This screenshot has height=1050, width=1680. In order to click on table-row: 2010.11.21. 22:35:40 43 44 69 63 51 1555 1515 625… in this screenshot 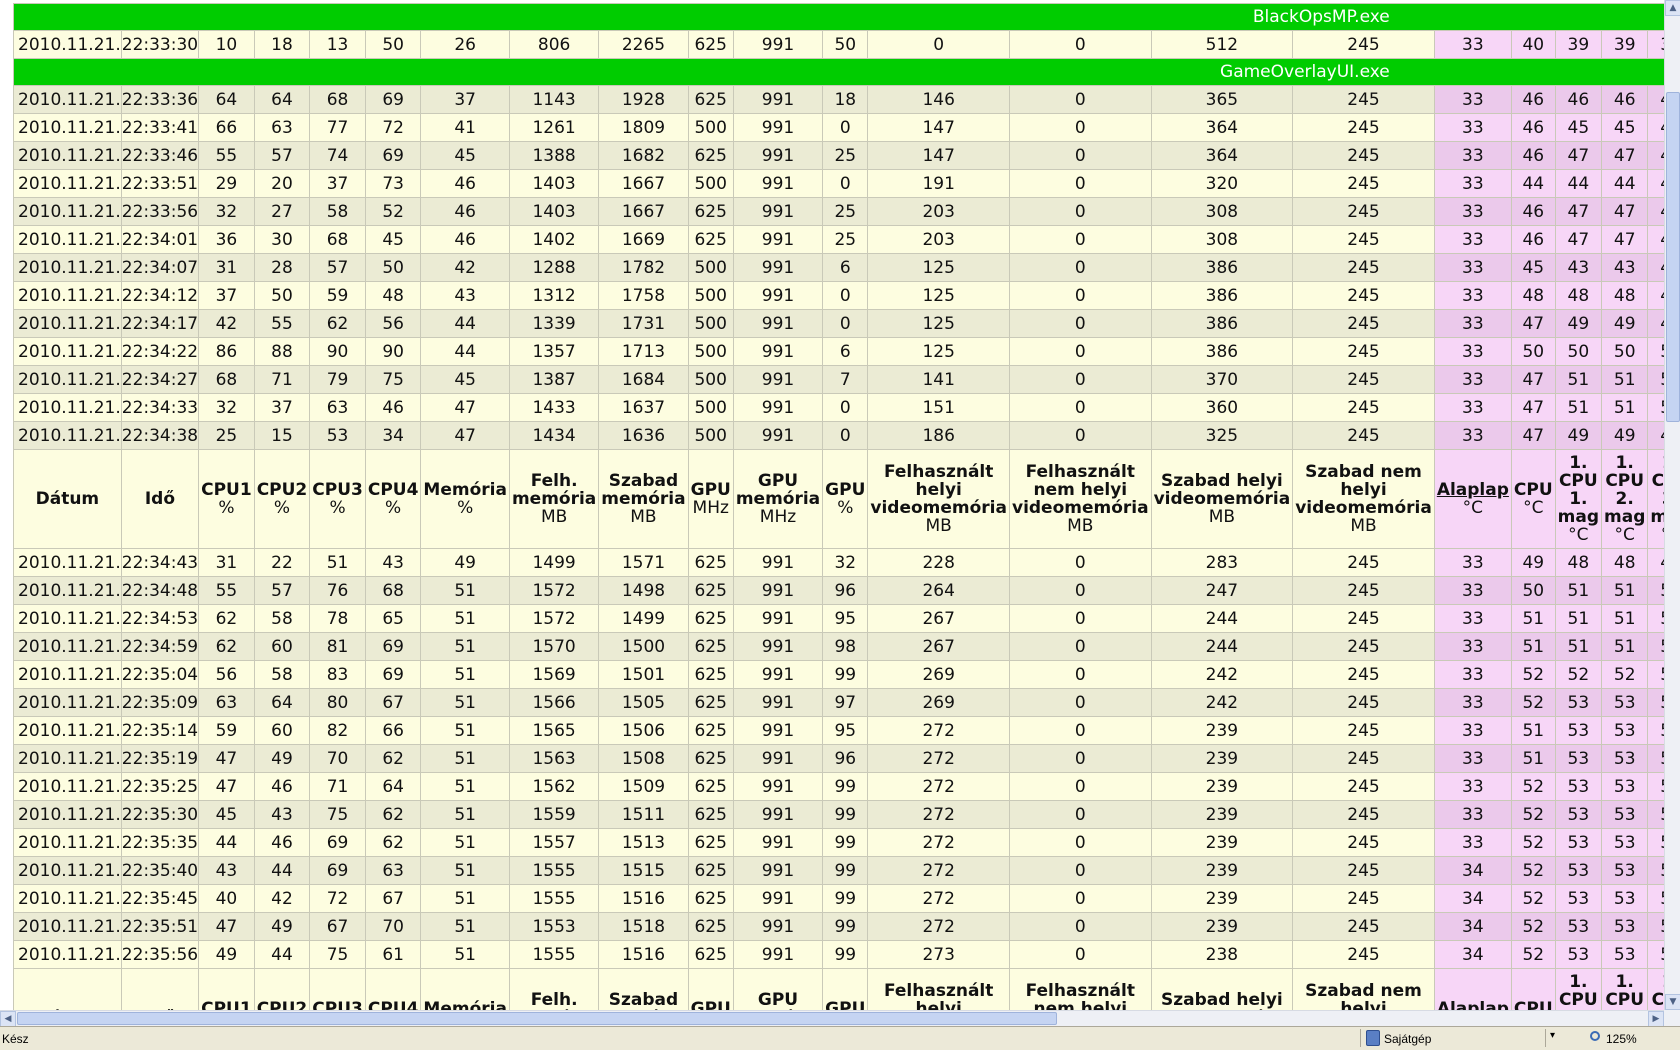, I will do `click(838, 870)`.